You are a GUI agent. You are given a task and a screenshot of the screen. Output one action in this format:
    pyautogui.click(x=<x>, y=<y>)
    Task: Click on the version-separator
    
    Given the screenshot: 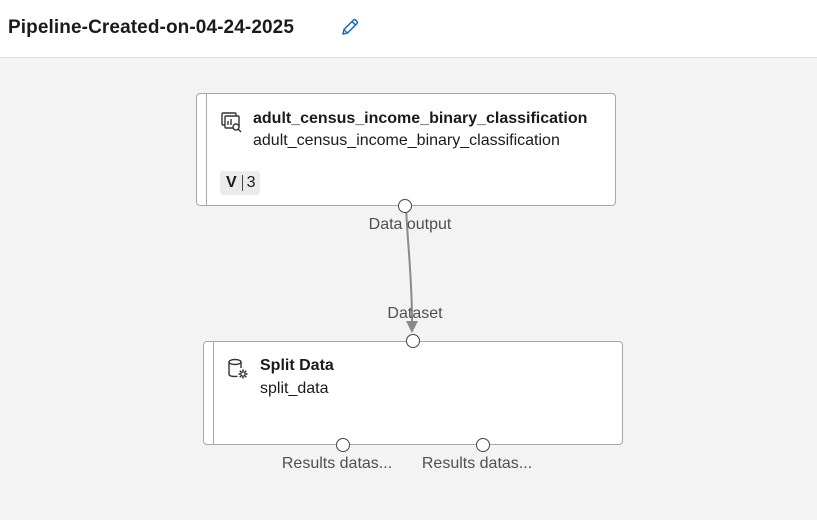 What is the action you would take?
    pyautogui.click(x=242, y=183)
    